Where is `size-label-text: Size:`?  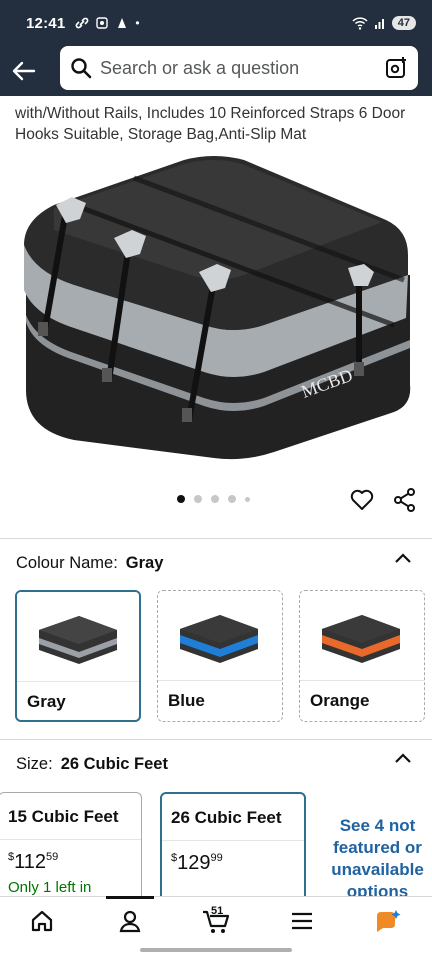
size-label-text: Size: is located at coordinates (34, 764).